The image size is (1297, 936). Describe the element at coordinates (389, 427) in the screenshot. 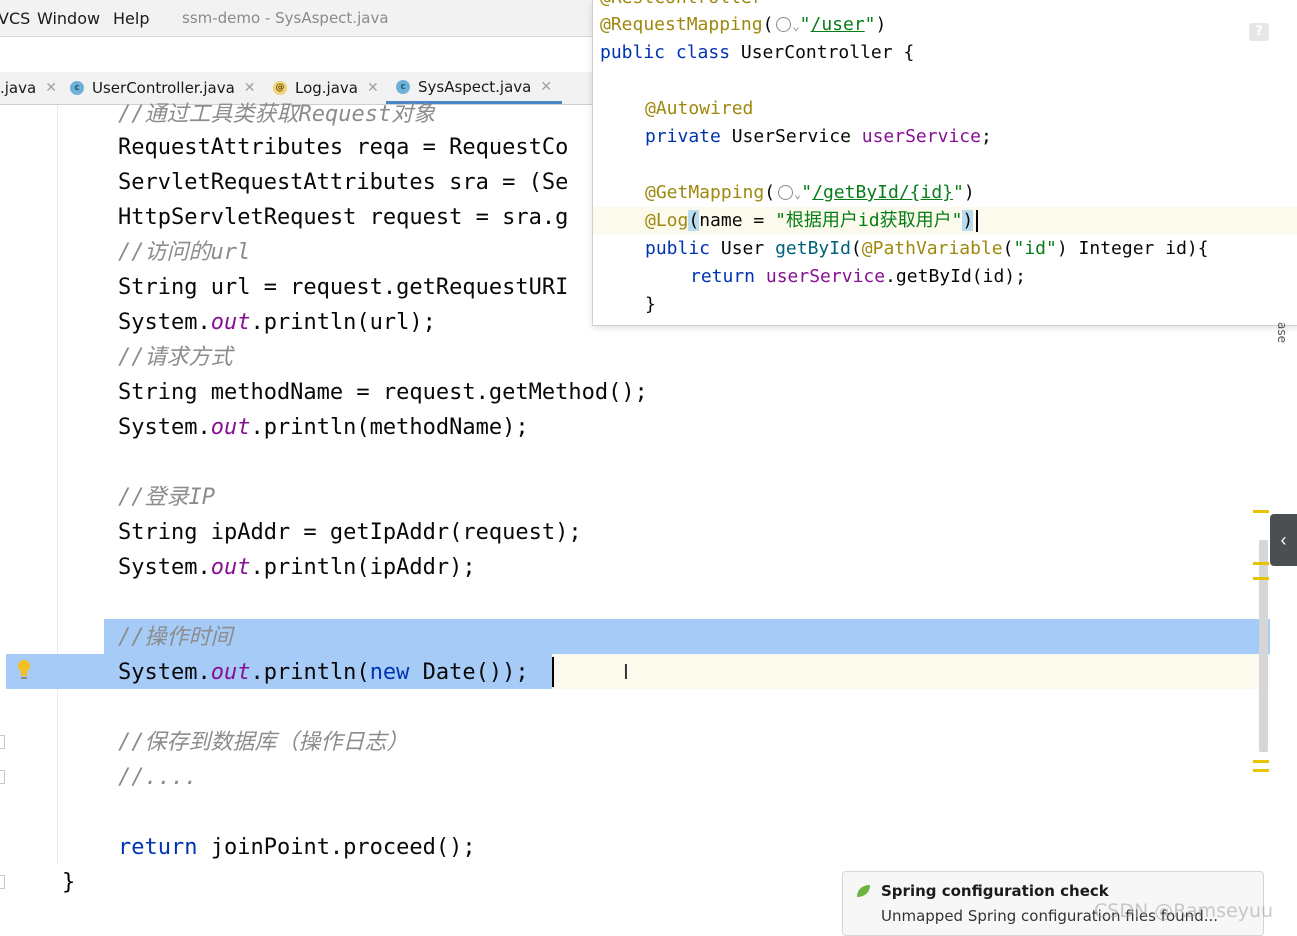

I see `code-token: .println(methodName);` at that location.